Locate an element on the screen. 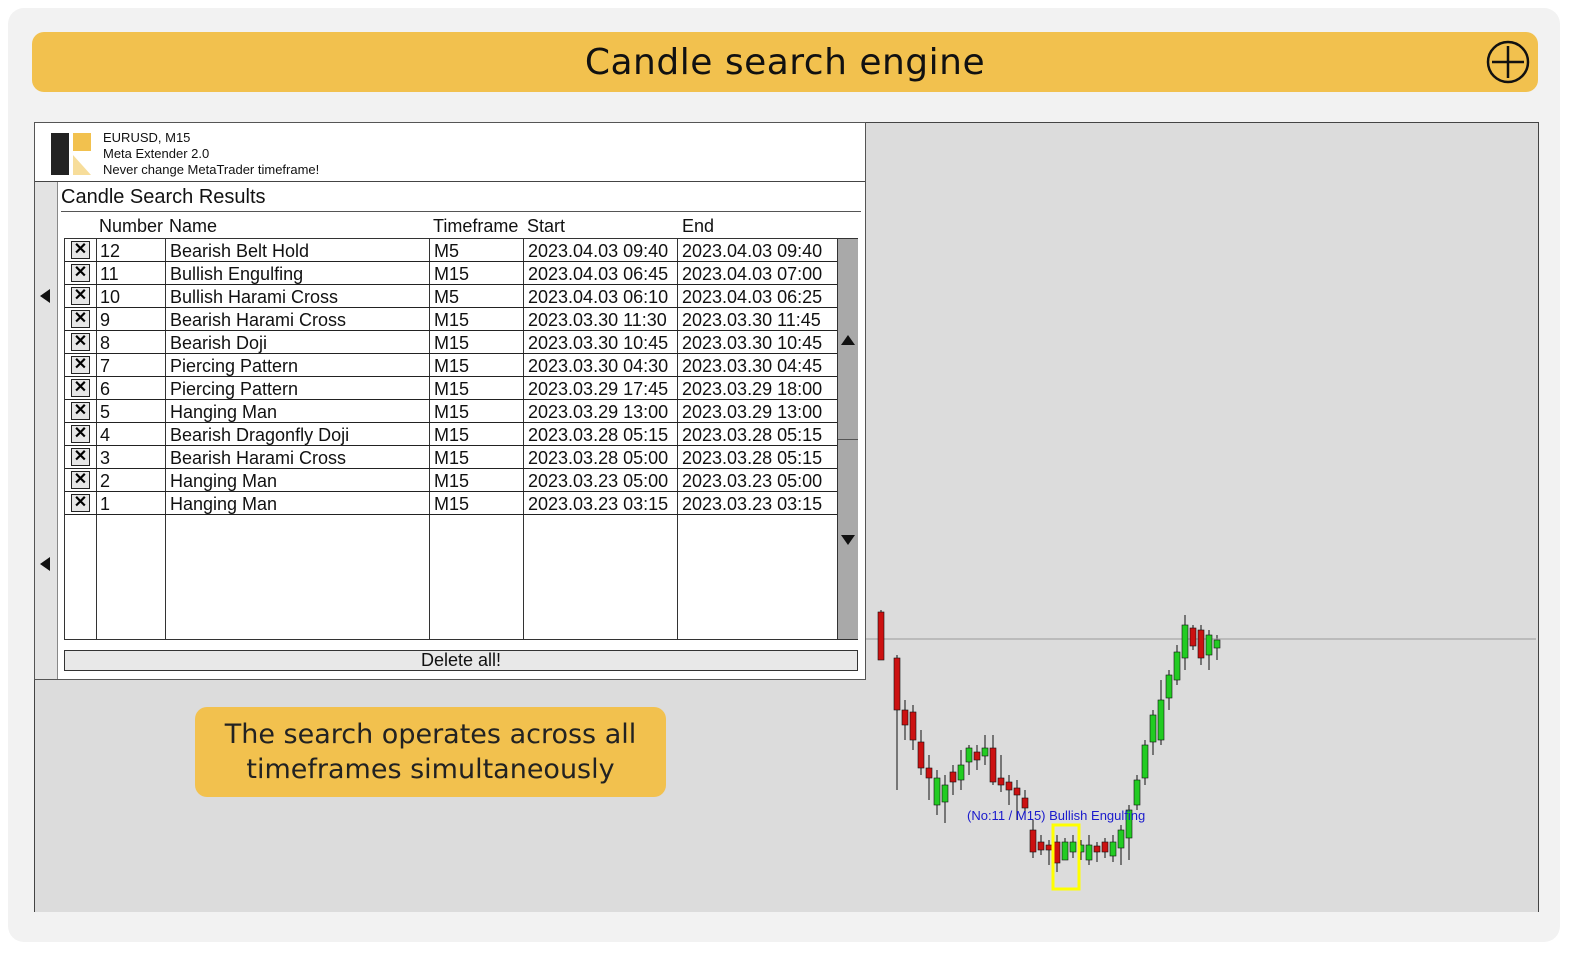 This screenshot has width=1576, height=954. cell-start: 2023.03.29 13:00 is located at coordinates (598, 412).